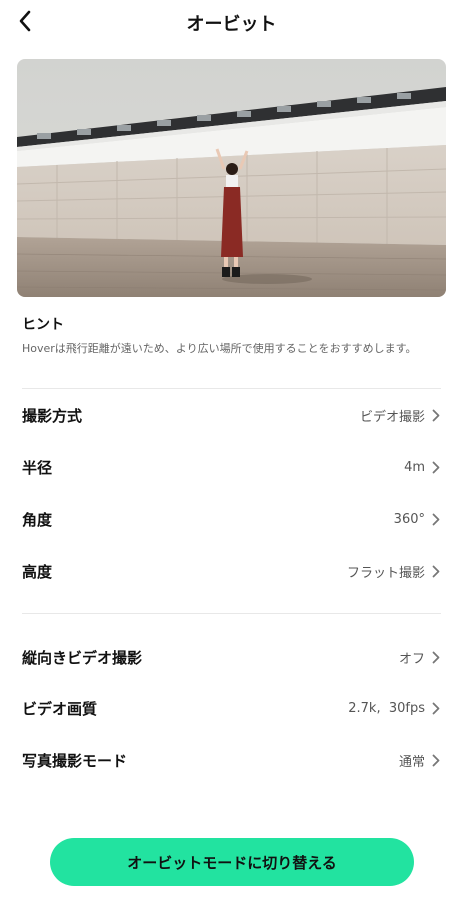 The width and height of the screenshot is (463, 900). I want to click on setting-value: フラット撮影, so click(385, 573).